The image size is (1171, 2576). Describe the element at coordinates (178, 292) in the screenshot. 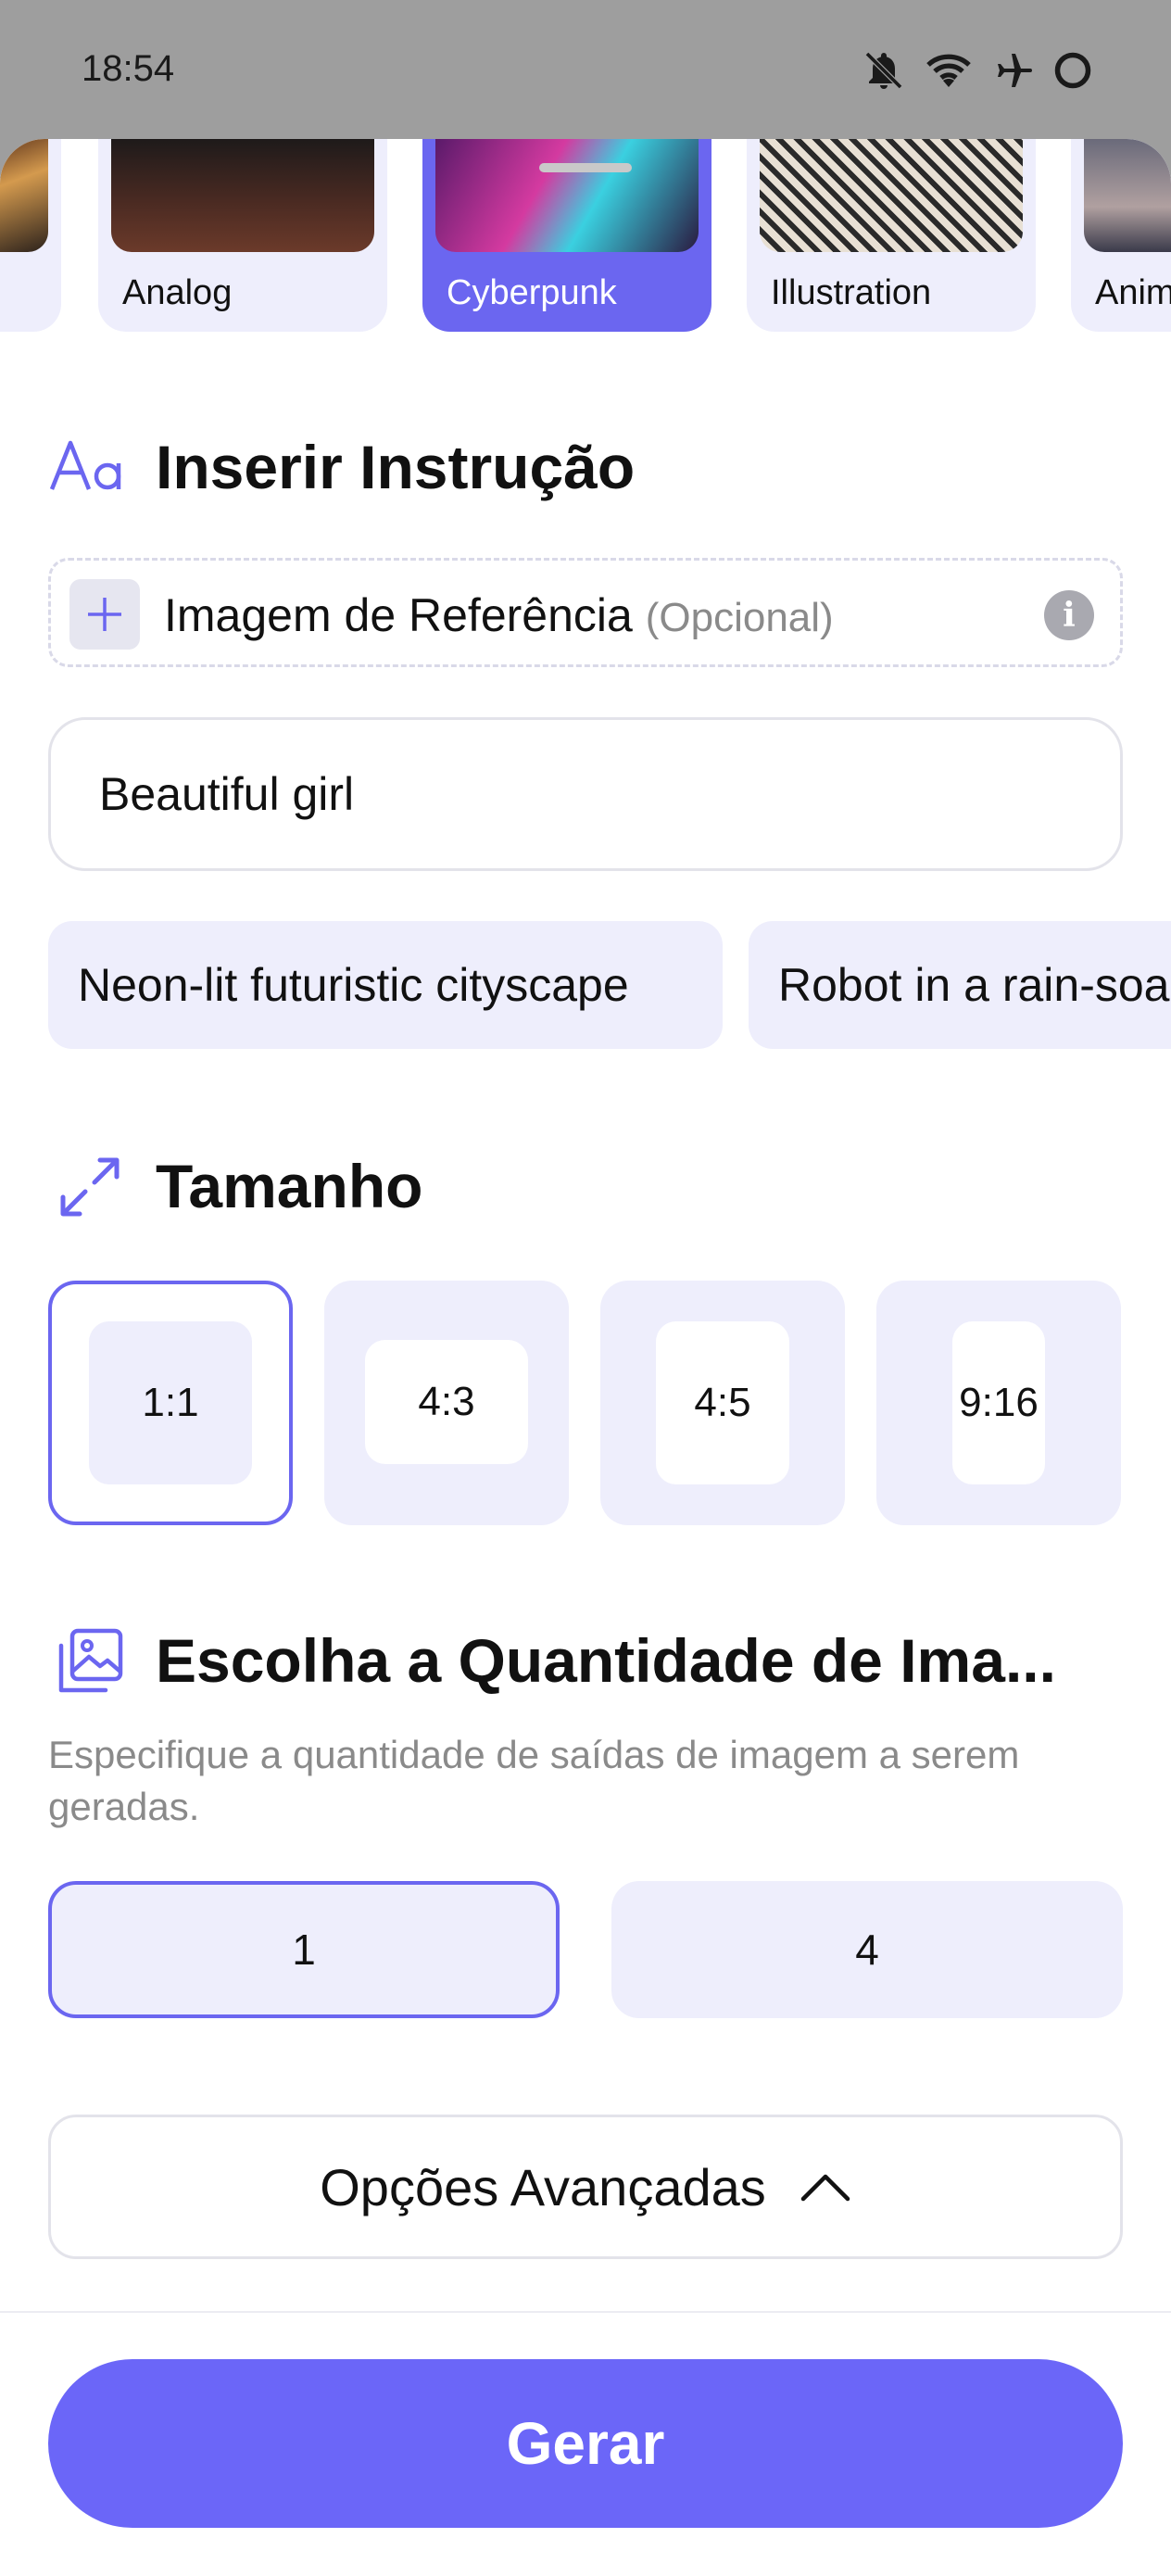

I see `style-label: Analog` at that location.